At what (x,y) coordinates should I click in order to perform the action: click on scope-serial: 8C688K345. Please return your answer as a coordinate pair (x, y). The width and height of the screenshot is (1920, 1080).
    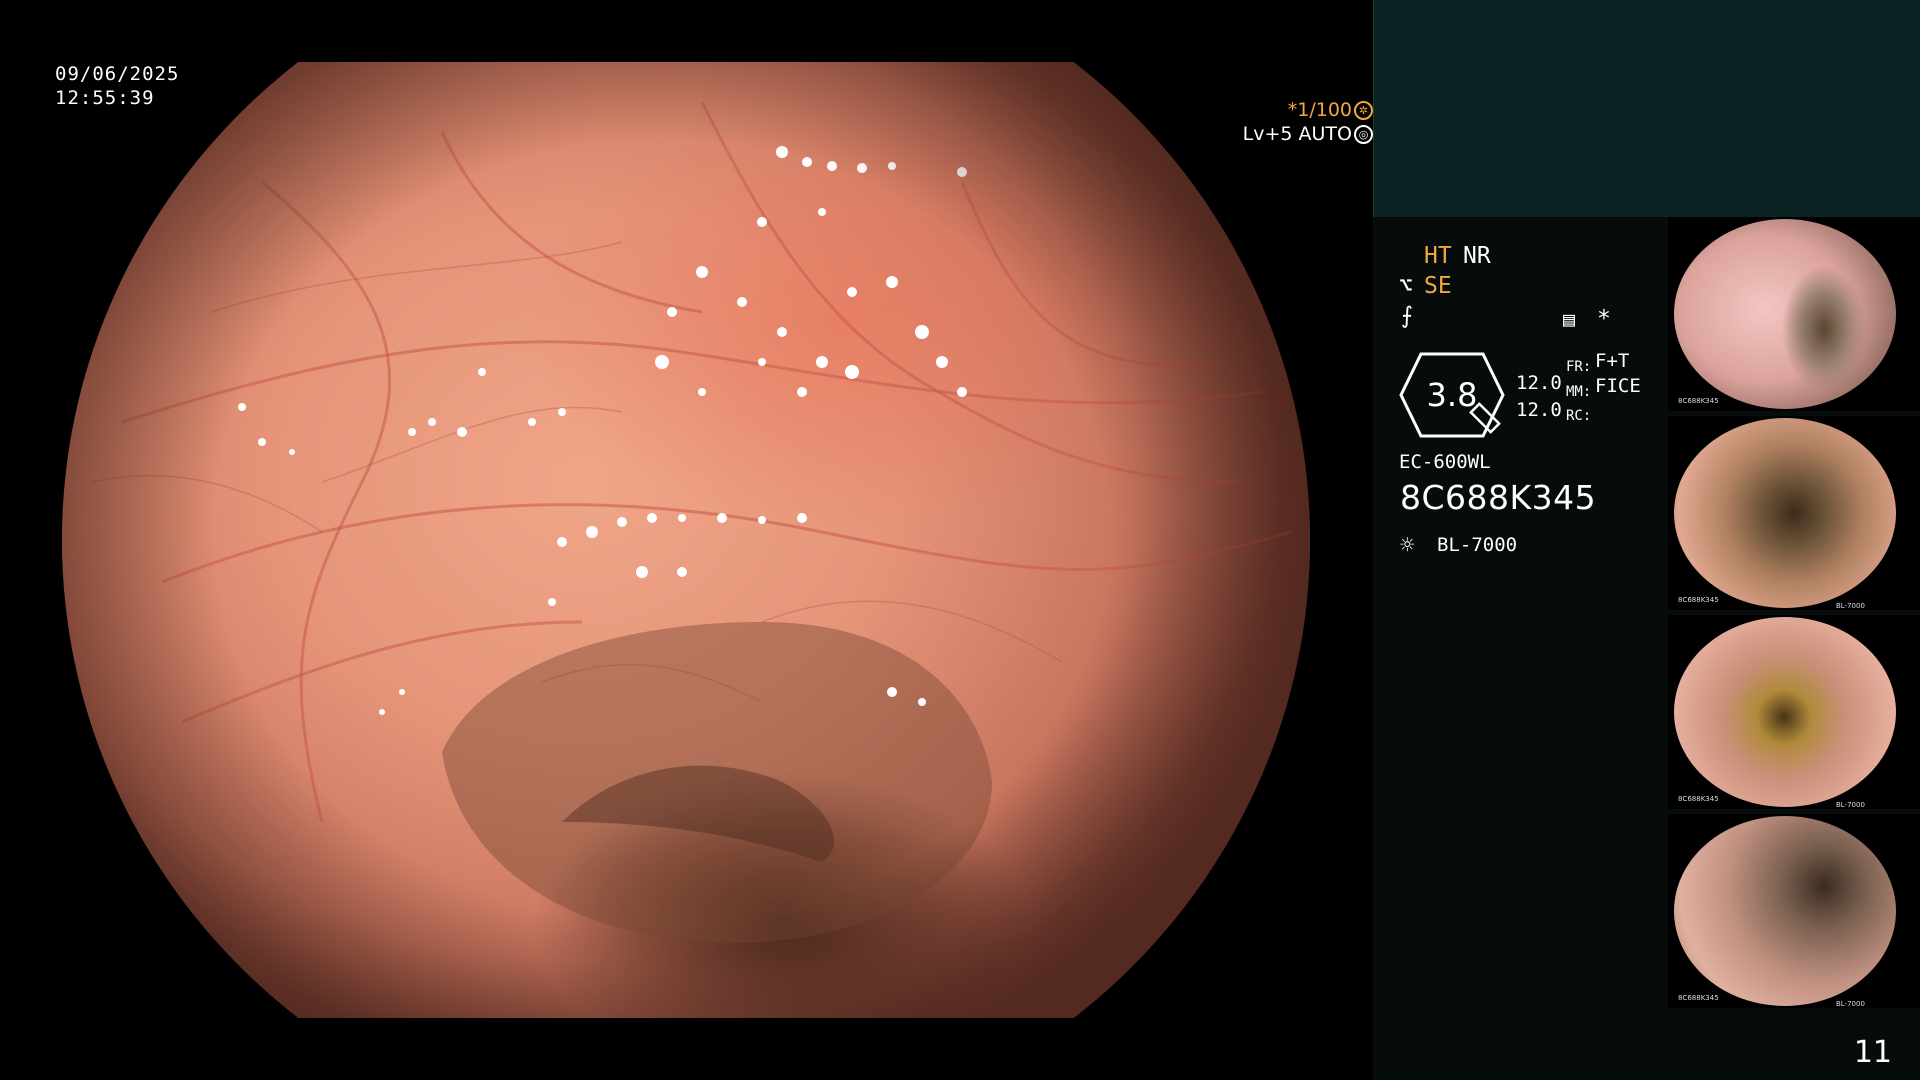
    Looking at the image, I should click on (1498, 497).